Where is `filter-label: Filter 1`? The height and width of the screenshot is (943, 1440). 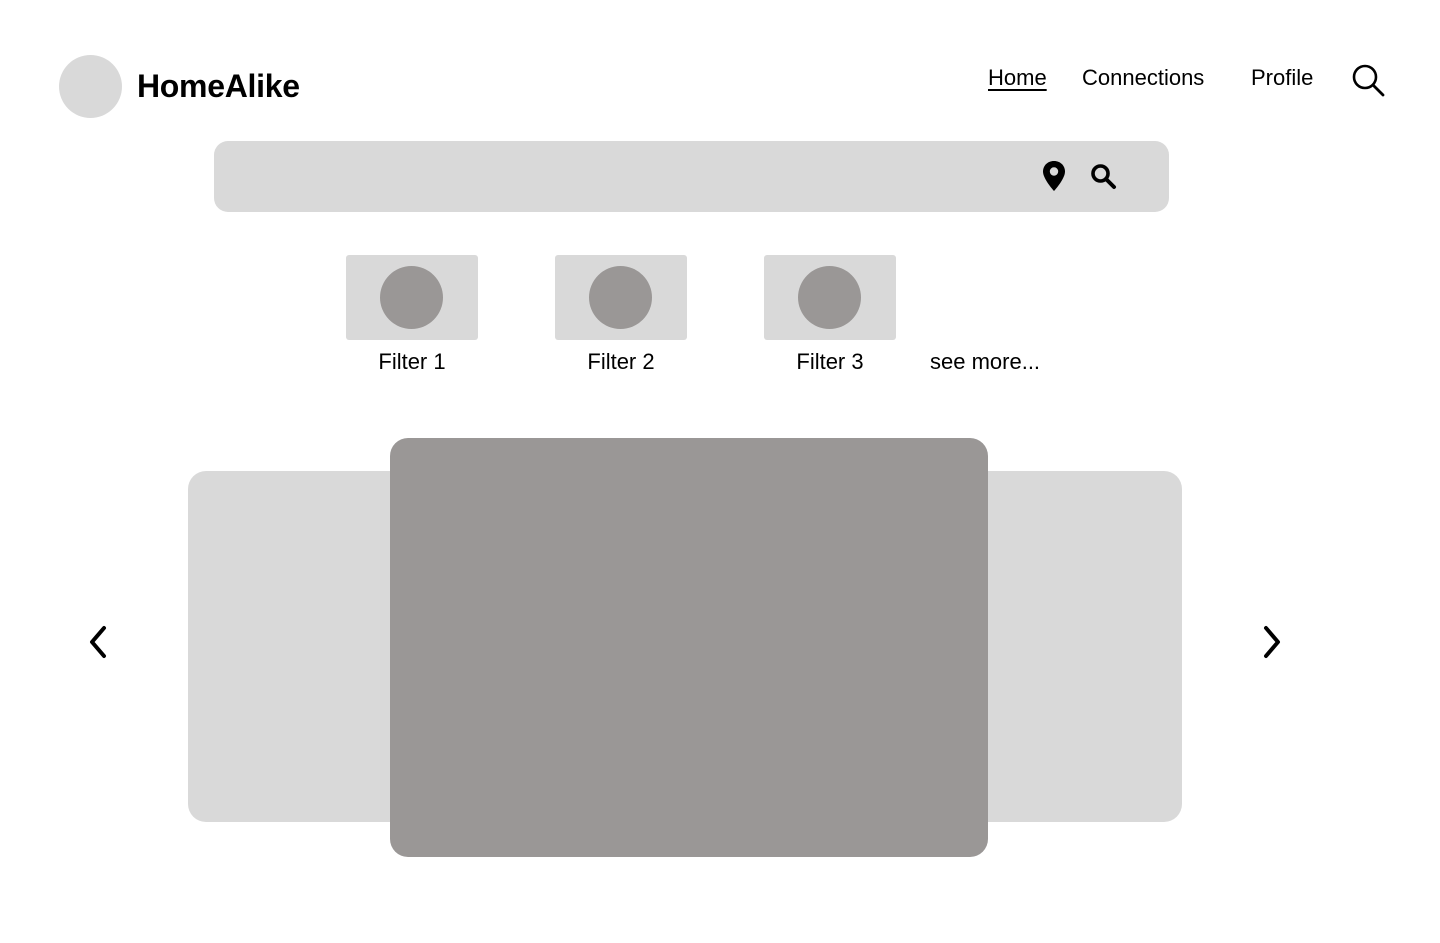 filter-label: Filter 1 is located at coordinates (412, 361).